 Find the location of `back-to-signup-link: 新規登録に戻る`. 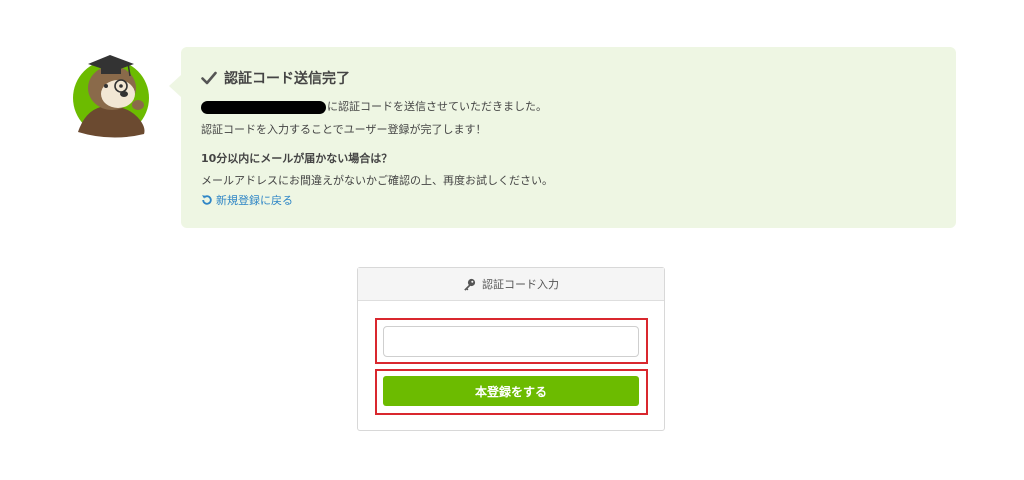

back-to-signup-link: 新規登録に戻る is located at coordinates (247, 200).